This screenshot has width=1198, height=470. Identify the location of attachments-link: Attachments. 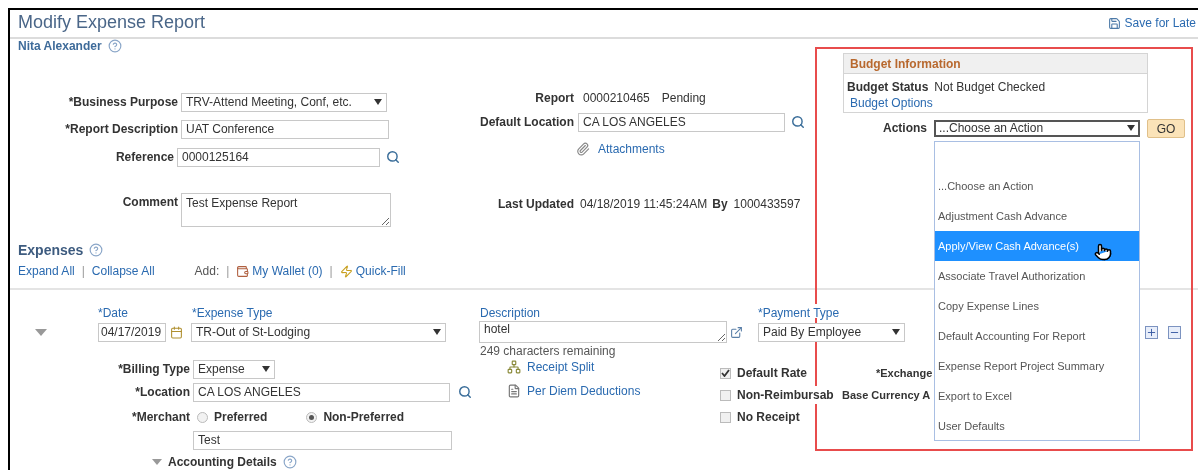
(631, 149).